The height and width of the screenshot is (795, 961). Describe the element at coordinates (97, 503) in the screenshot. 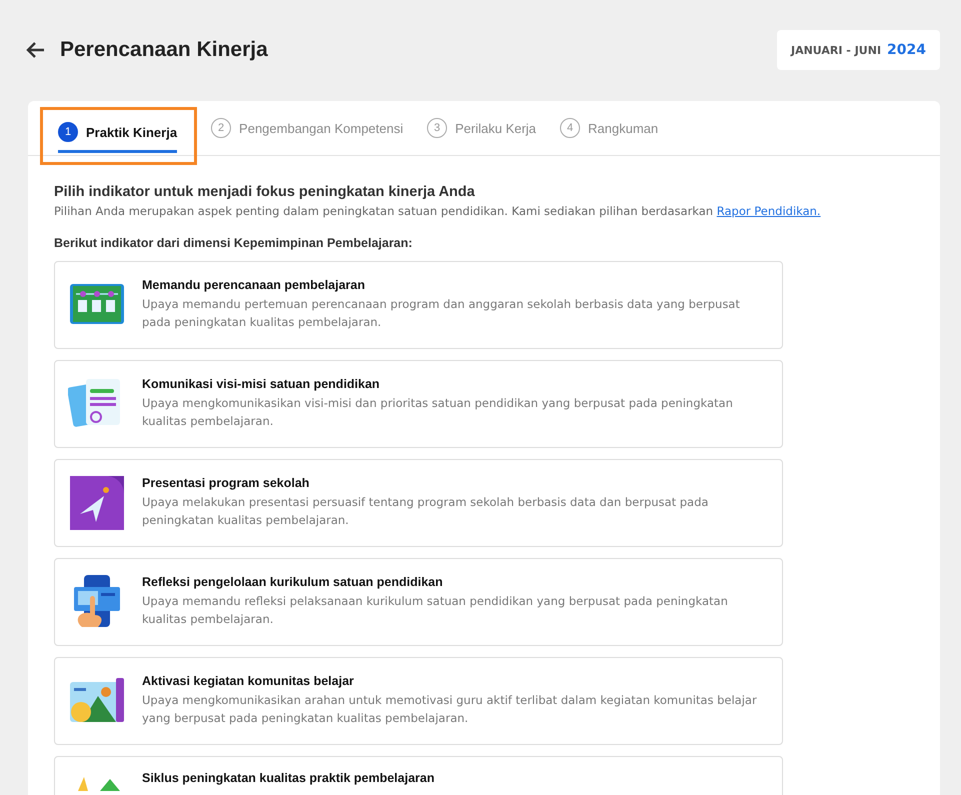

I see `illustration-icon` at that location.